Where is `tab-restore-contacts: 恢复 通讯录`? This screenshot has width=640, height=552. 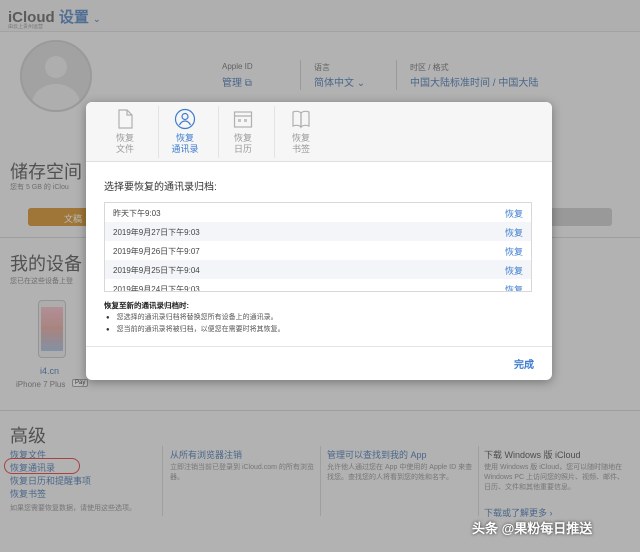 tab-restore-contacts: 恢复 通讯录 is located at coordinates (185, 134).